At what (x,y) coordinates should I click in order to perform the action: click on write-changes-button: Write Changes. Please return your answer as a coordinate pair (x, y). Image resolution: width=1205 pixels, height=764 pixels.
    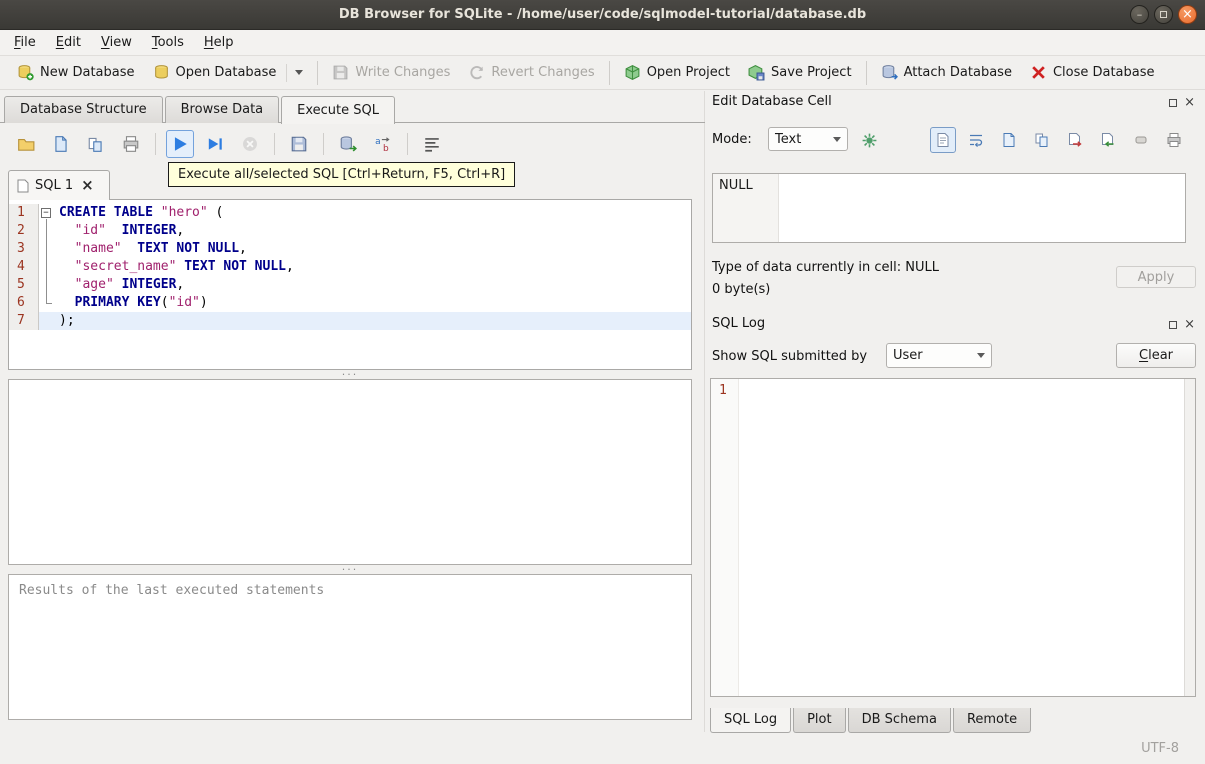
    Looking at the image, I should click on (391, 72).